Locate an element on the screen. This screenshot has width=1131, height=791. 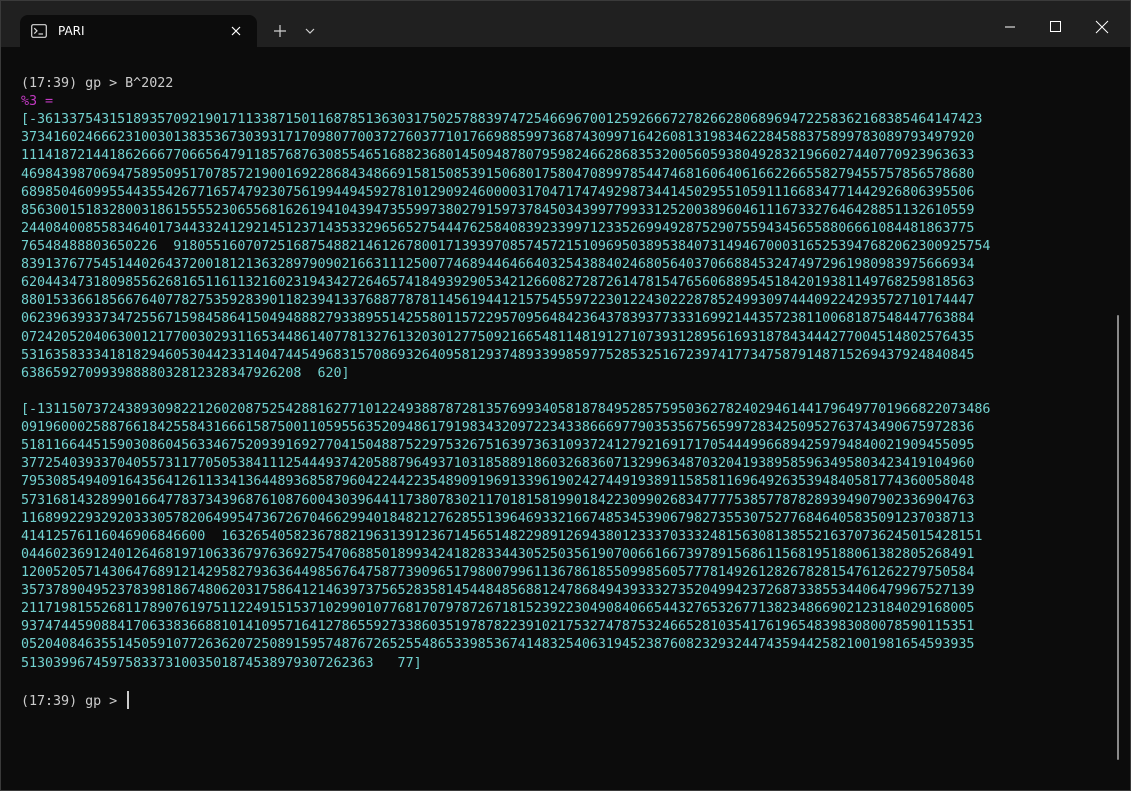
chevron-down-icon is located at coordinates (310, 31).